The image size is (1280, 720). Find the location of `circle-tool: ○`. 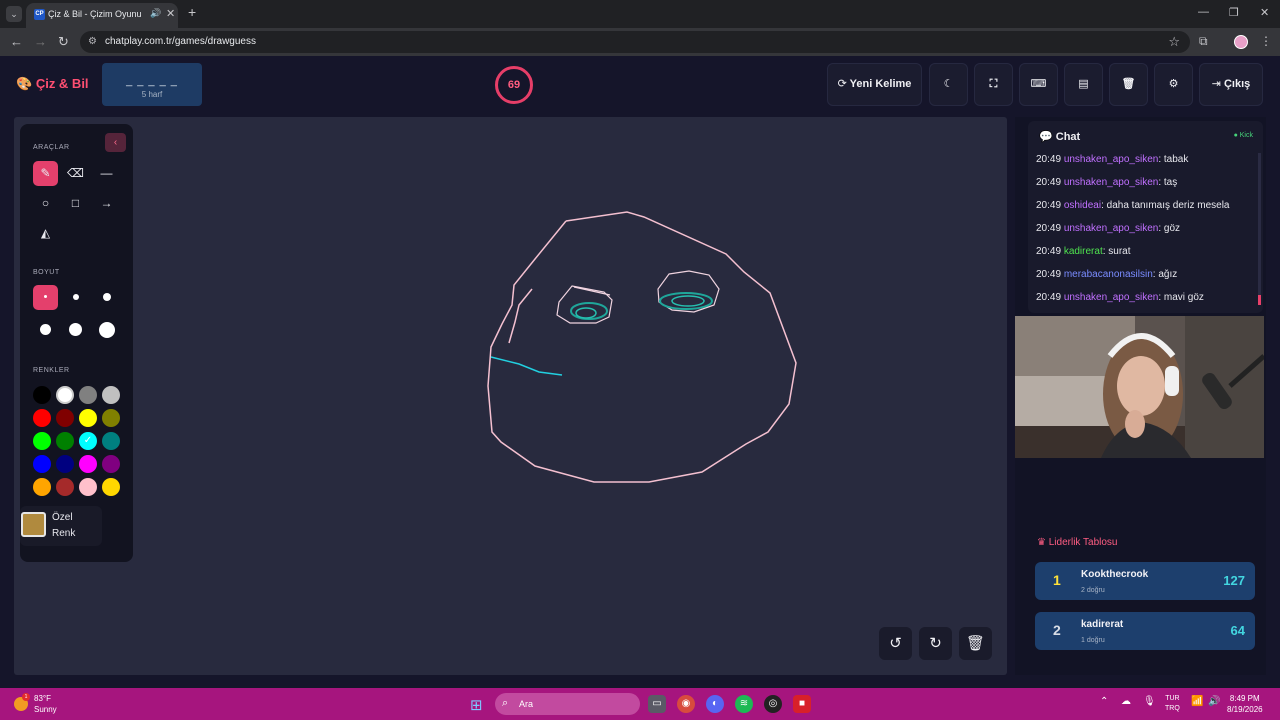

circle-tool: ○ is located at coordinates (45, 203).